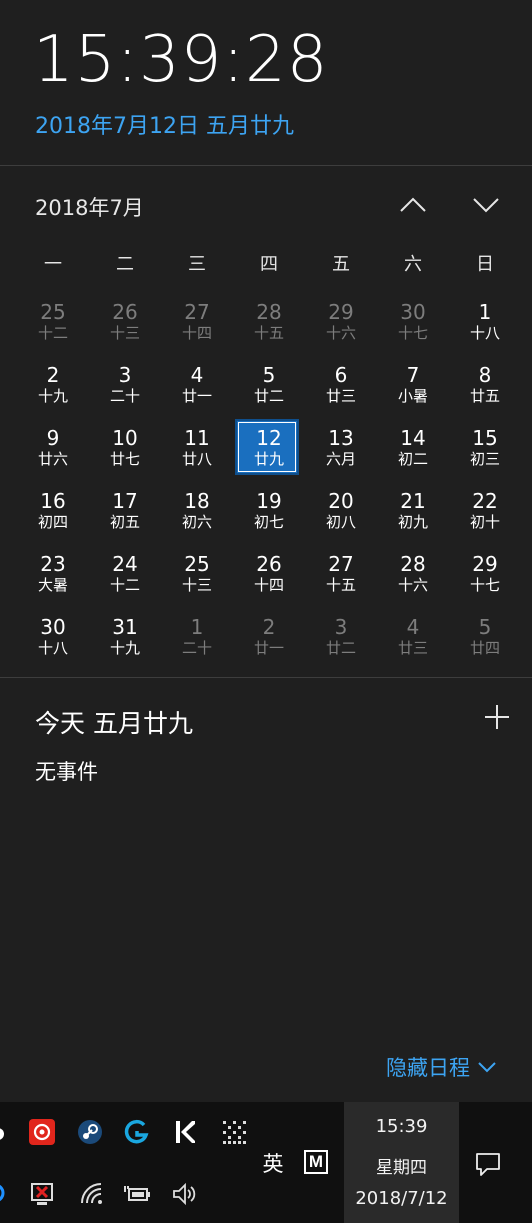 The width and height of the screenshot is (532, 1223). What do you see at coordinates (269, 312) in the screenshot?
I see `day-number: 28` at bounding box center [269, 312].